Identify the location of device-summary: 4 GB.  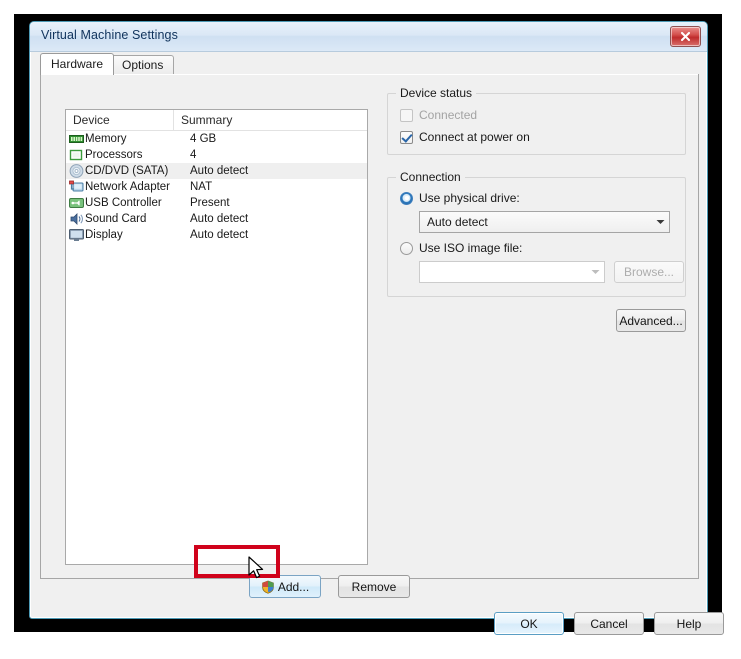
(203, 139).